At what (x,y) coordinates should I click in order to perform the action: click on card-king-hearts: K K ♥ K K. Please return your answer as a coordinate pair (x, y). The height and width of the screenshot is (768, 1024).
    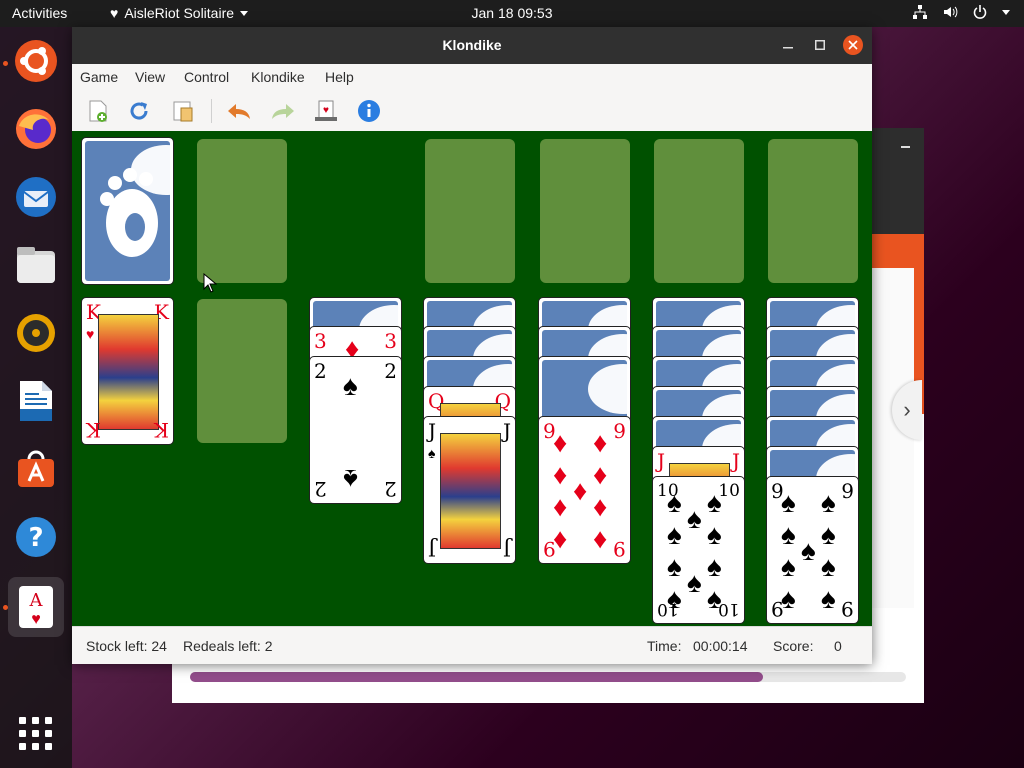
    Looking at the image, I should click on (127, 371).